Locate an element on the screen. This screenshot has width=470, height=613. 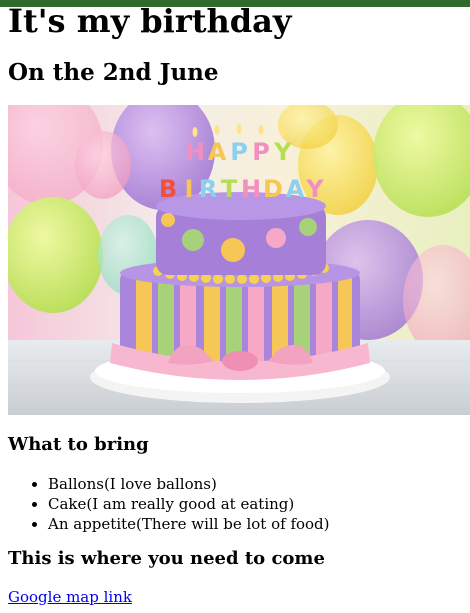
svg-text: R is located at coordinates (208, 189).